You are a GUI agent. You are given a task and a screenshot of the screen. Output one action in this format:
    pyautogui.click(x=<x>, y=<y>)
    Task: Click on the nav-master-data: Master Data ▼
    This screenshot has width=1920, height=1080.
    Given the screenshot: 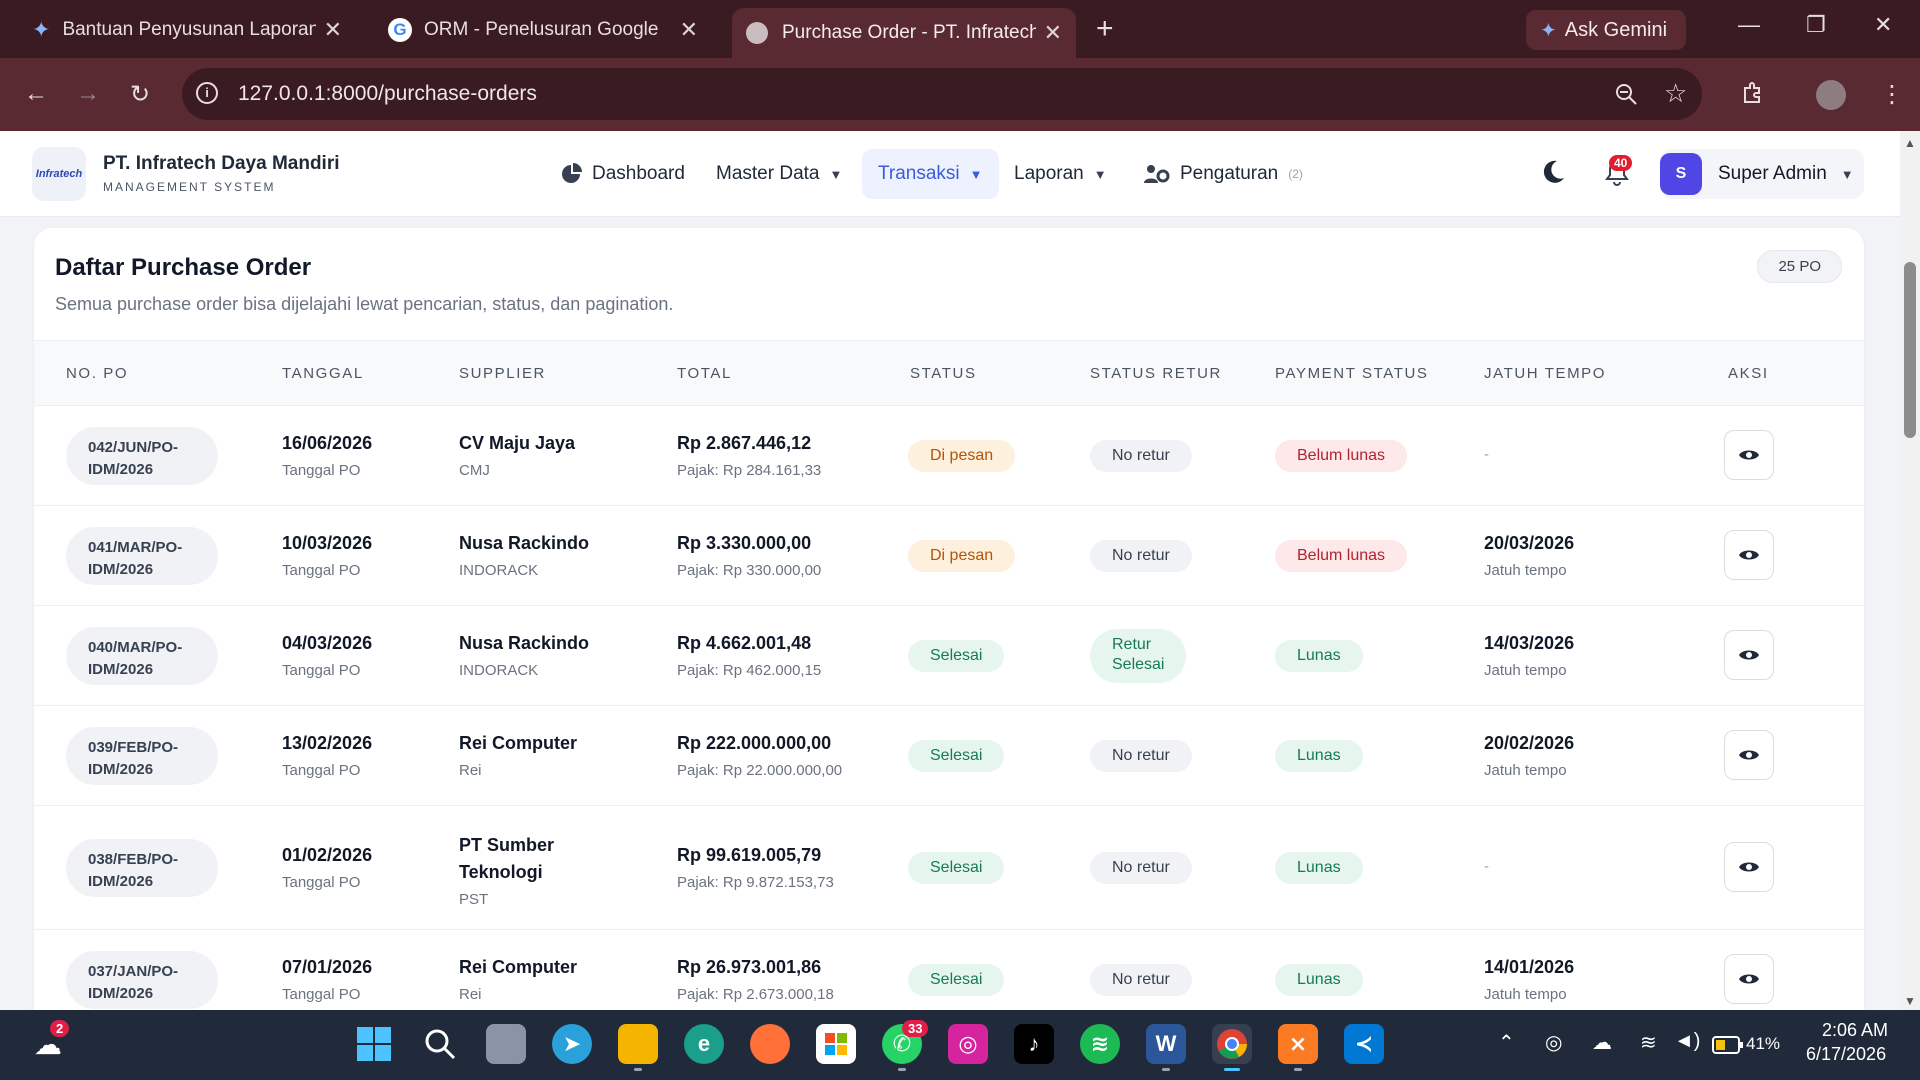 What is the action you would take?
    pyautogui.click(x=779, y=174)
    